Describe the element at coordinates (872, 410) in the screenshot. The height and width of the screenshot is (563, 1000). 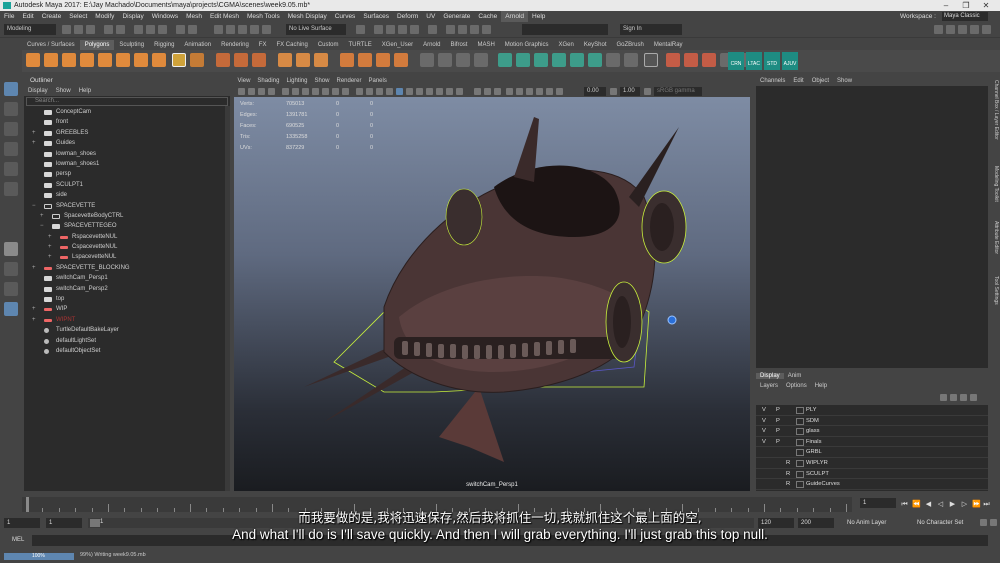
I see `layer-row: V P PLY` at that location.